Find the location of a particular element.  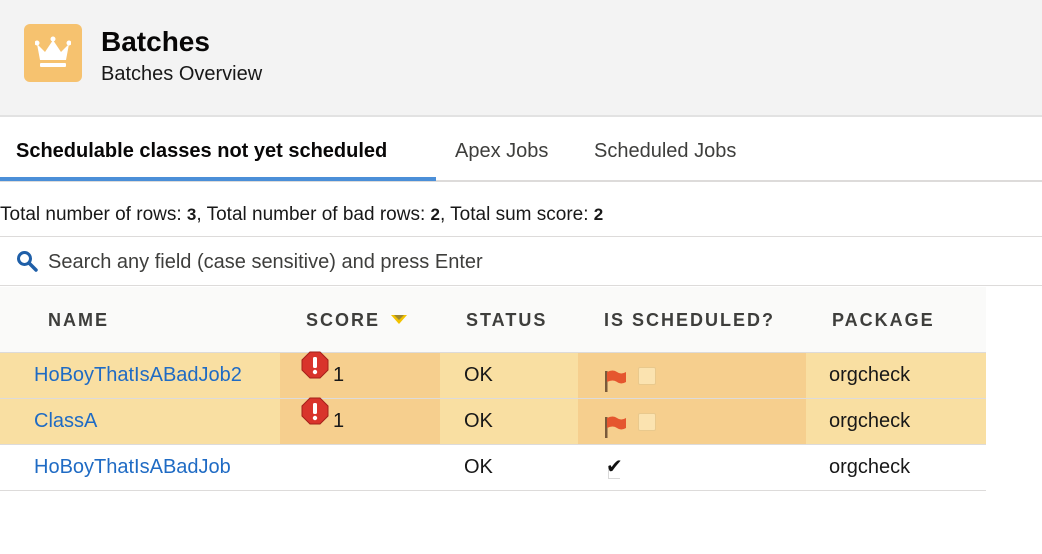

column-header-score: SCORE is located at coordinates (357, 320).